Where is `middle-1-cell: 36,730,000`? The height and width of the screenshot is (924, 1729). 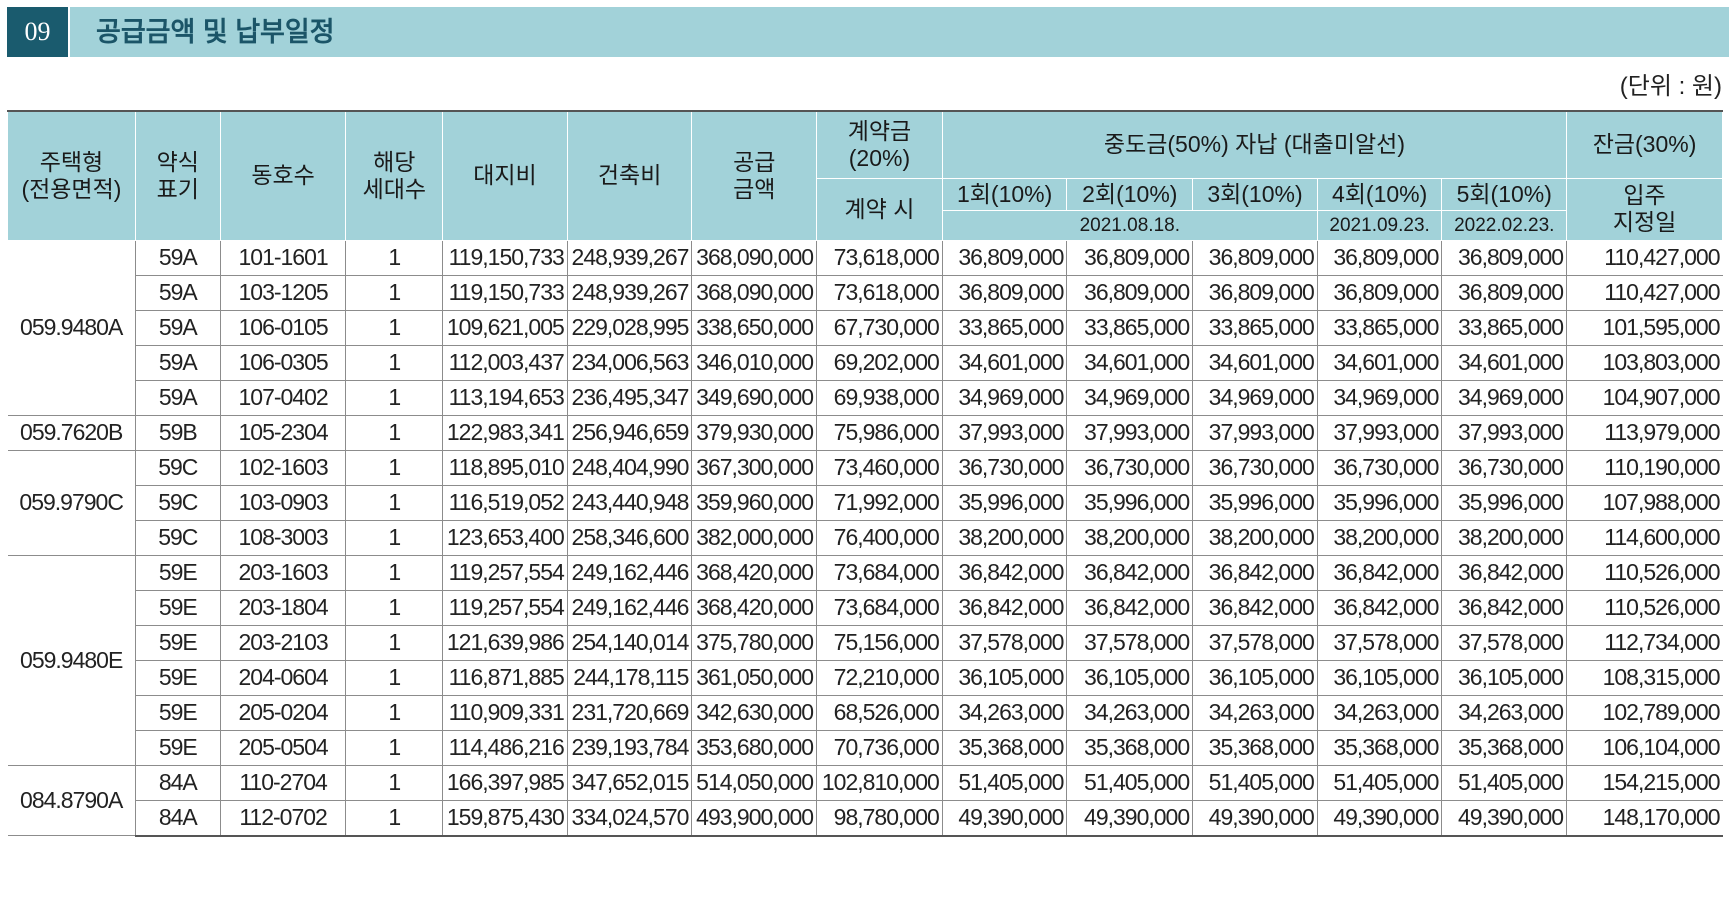 middle-1-cell: 36,730,000 is located at coordinates (1004, 467).